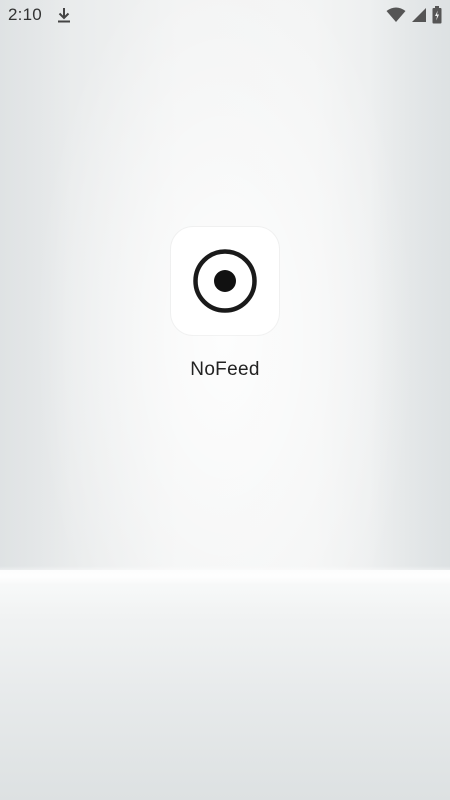 This screenshot has height=800, width=450. What do you see at coordinates (410, 287) in the screenshot?
I see `wallpaper-wall-right` at bounding box center [410, 287].